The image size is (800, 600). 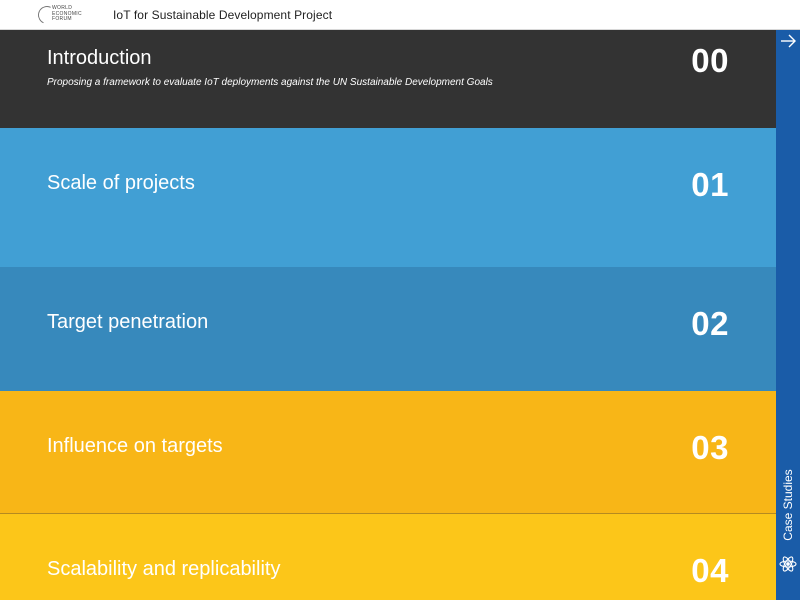 I want to click on section-title: Introduction, so click(x=99, y=58).